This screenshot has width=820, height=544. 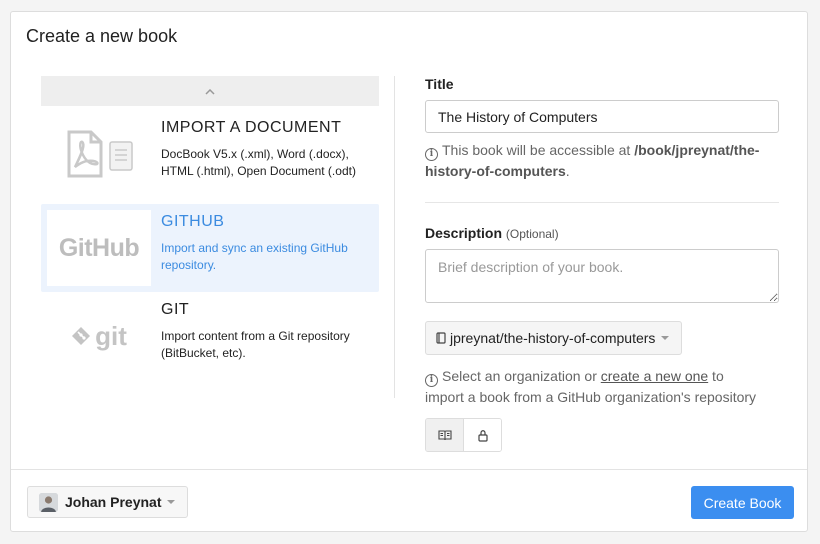 I want to click on org-help-suffix: to, so click(x=716, y=376).